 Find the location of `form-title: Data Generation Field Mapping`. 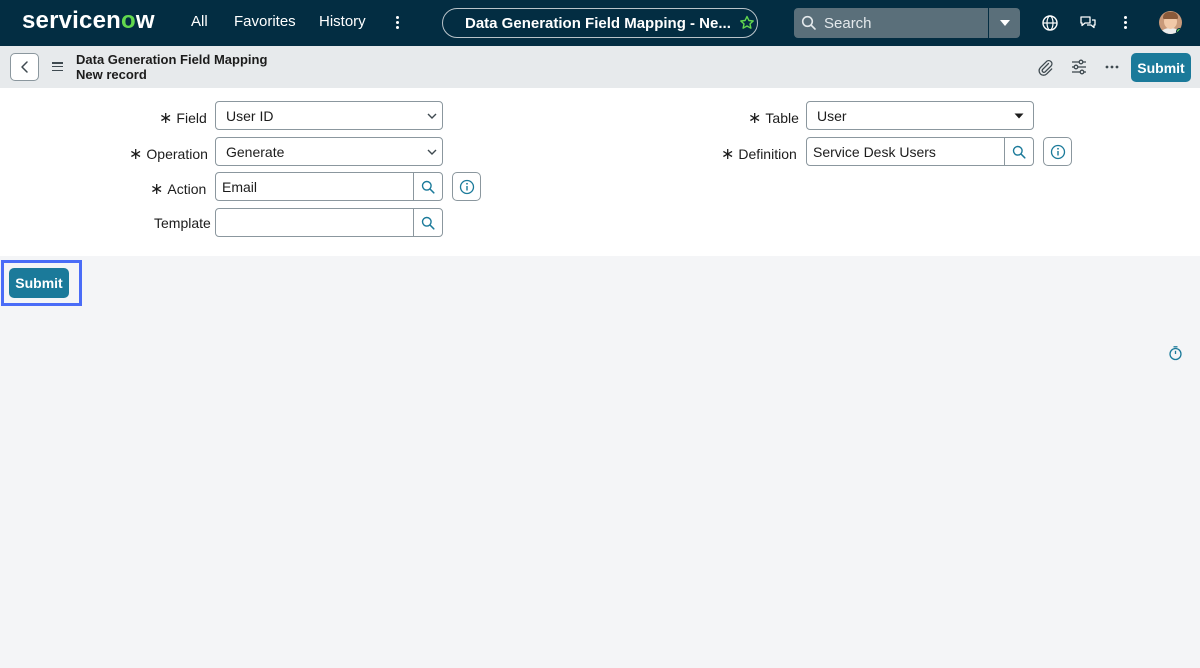

form-title: Data Generation Field Mapping is located at coordinates (172, 59).